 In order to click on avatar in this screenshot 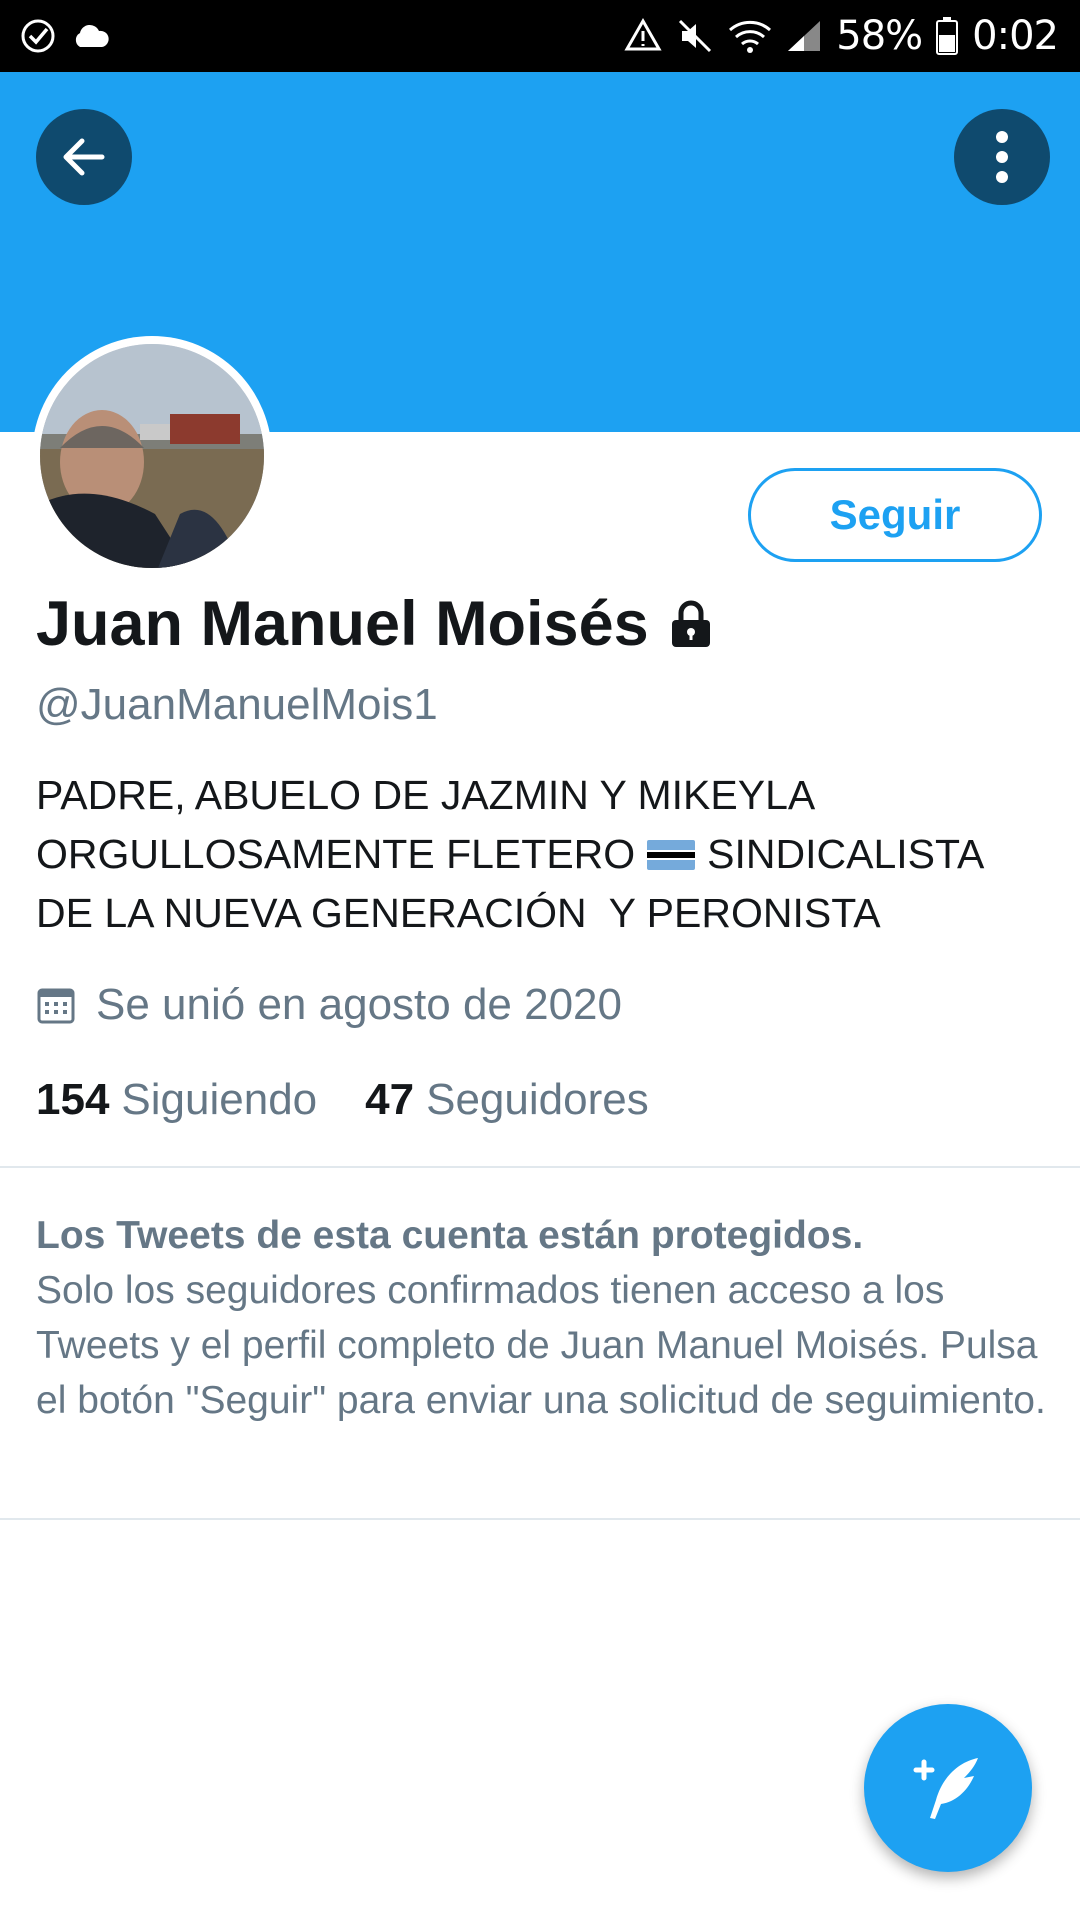, I will do `click(152, 456)`.